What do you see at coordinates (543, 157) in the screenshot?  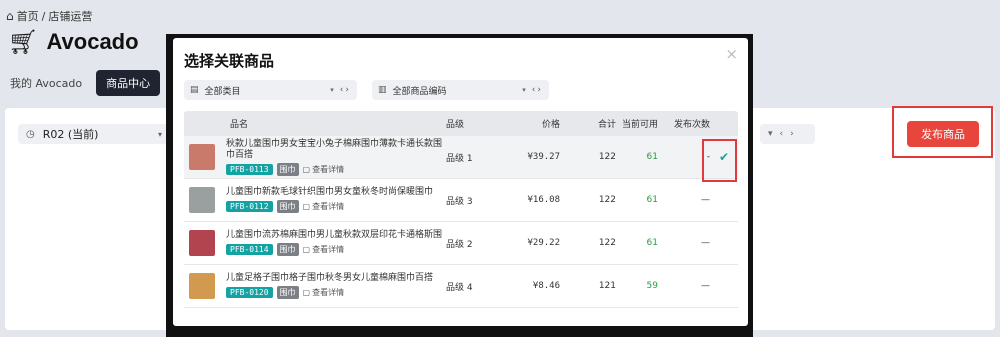 I see `product-price: ¥39.27` at bounding box center [543, 157].